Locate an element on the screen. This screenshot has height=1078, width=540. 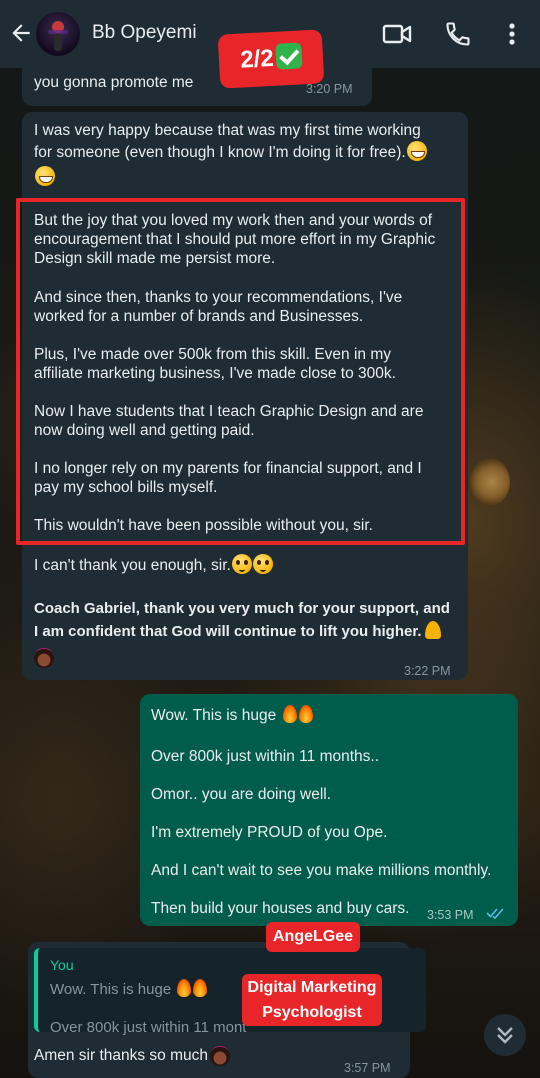
check-mark-icon is located at coordinates (288, 56).